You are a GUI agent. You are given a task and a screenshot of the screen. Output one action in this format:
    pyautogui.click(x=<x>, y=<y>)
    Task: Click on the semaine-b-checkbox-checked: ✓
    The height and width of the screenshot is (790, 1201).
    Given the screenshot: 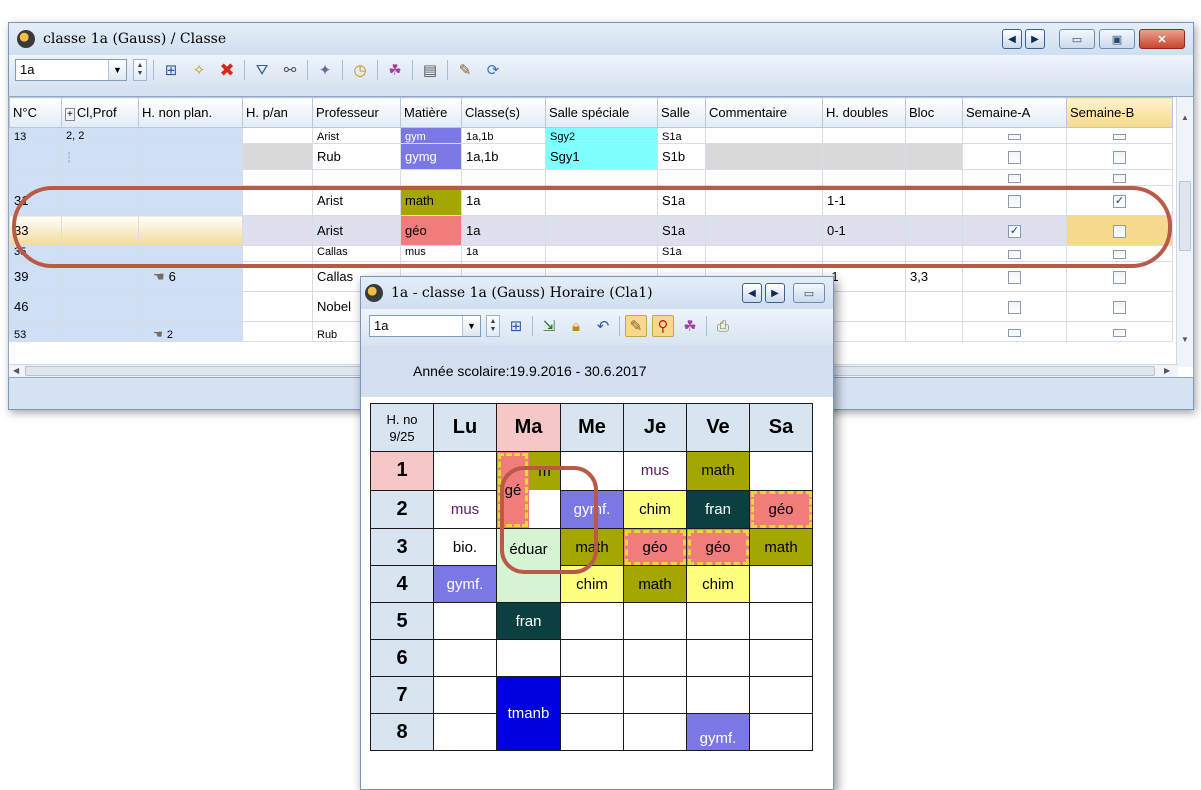 What is the action you would take?
    pyautogui.click(x=1119, y=202)
    